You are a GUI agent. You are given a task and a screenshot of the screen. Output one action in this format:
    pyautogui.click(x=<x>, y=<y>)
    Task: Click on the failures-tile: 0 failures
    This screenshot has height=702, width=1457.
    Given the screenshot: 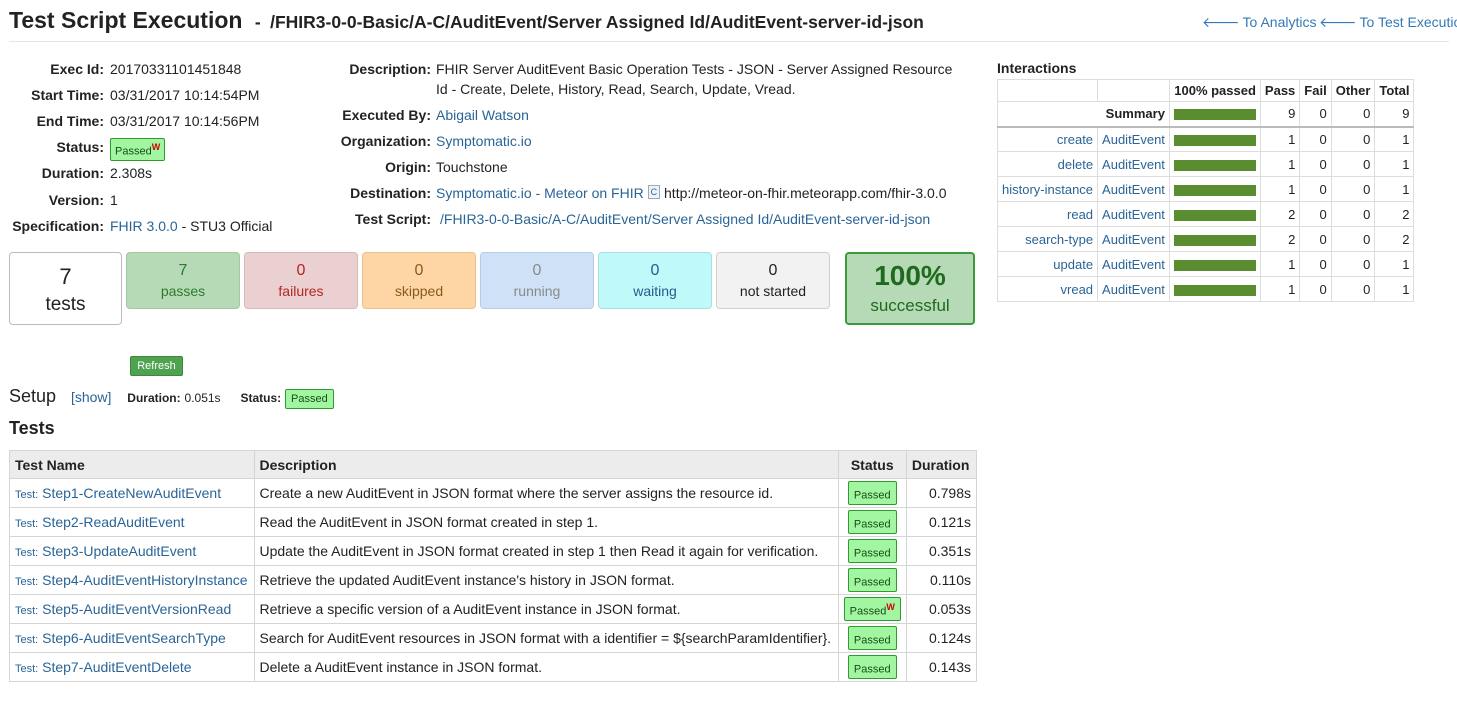 What is the action you would take?
    pyautogui.click(x=301, y=280)
    